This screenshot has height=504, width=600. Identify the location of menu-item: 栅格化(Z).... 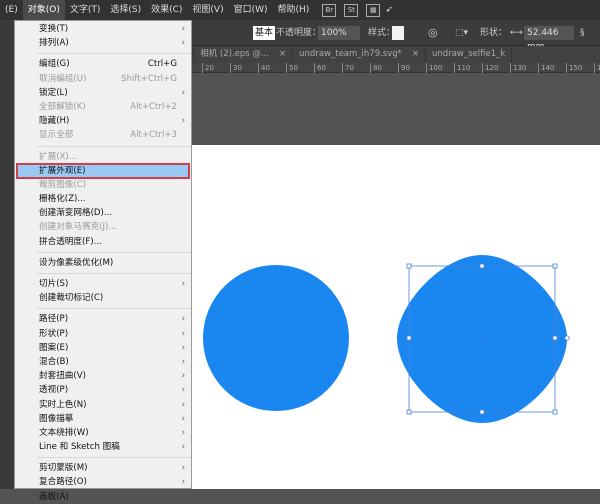
(103, 199).